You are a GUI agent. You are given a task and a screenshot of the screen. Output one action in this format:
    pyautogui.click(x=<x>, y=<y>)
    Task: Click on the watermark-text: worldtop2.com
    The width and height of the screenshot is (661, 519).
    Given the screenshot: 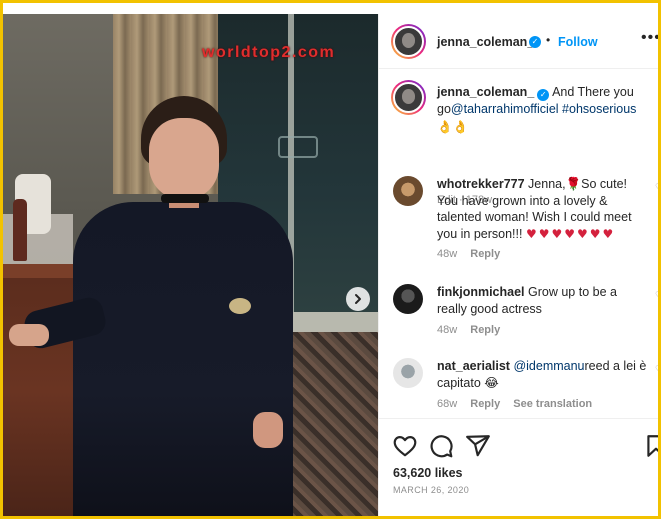 What is the action you would take?
    pyautogui.click(x=269, y=52)
    